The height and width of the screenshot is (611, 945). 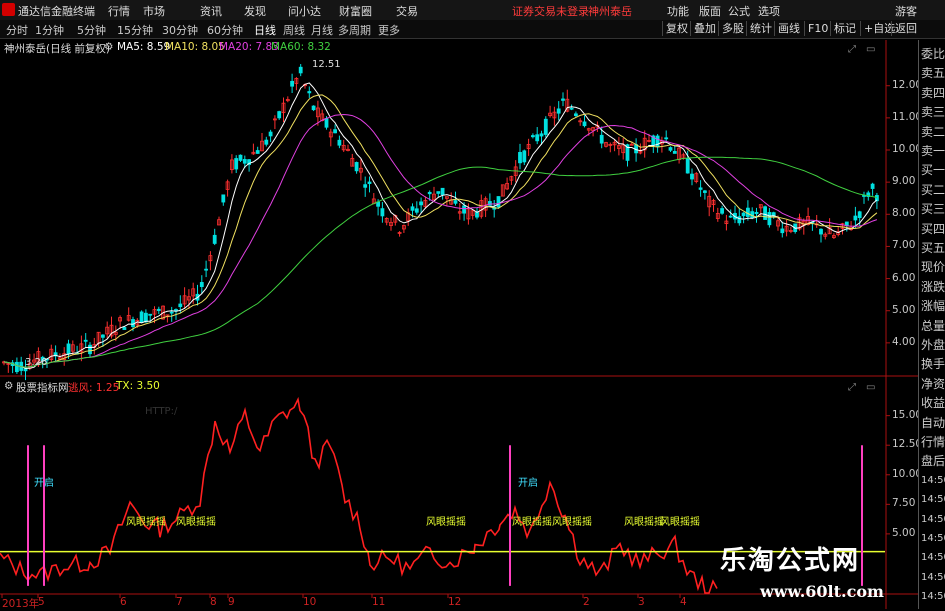 I want to click on side-panel-item: 买五, so click(x=933, y=248).